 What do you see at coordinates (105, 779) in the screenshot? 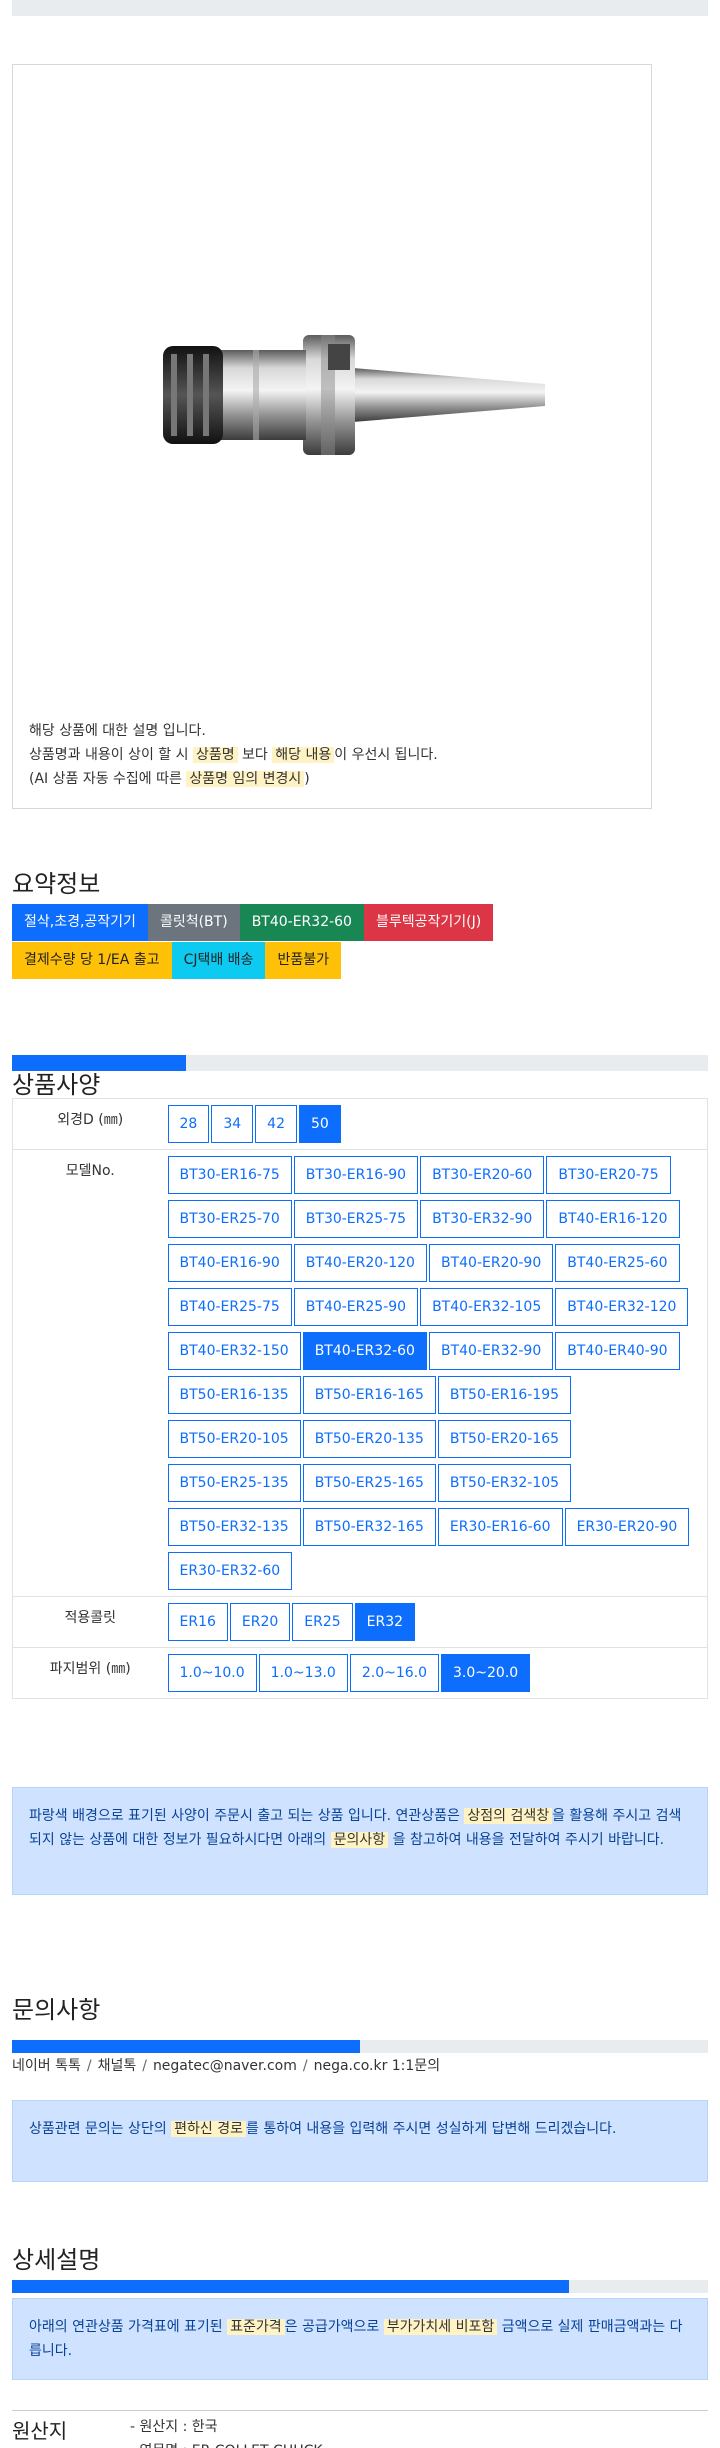
I see `image-note-text: (AI 상품 자동 수집에 따른` at bounding box center [105, 779].